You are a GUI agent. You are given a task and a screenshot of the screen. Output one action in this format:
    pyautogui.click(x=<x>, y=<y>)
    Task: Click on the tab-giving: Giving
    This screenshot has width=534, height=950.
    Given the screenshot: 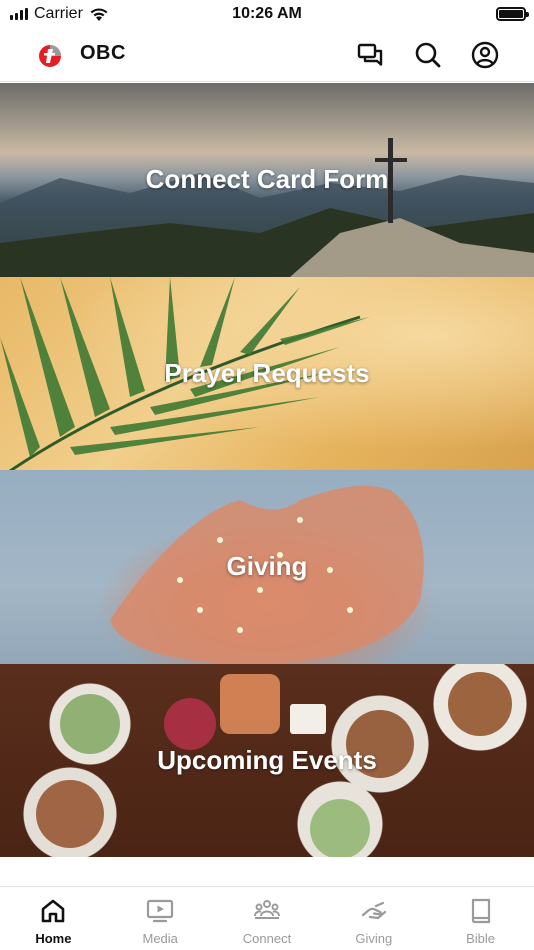 What is the action you would take?
    pyautogui.click(x=373, y=918)
    